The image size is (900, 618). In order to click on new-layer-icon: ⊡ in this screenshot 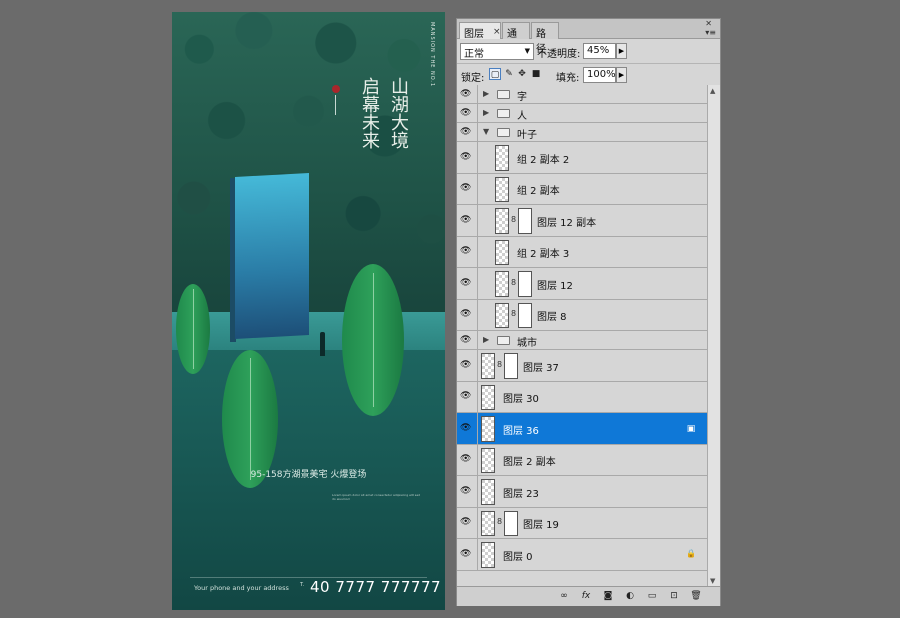, I will do `click(674, 596)`.